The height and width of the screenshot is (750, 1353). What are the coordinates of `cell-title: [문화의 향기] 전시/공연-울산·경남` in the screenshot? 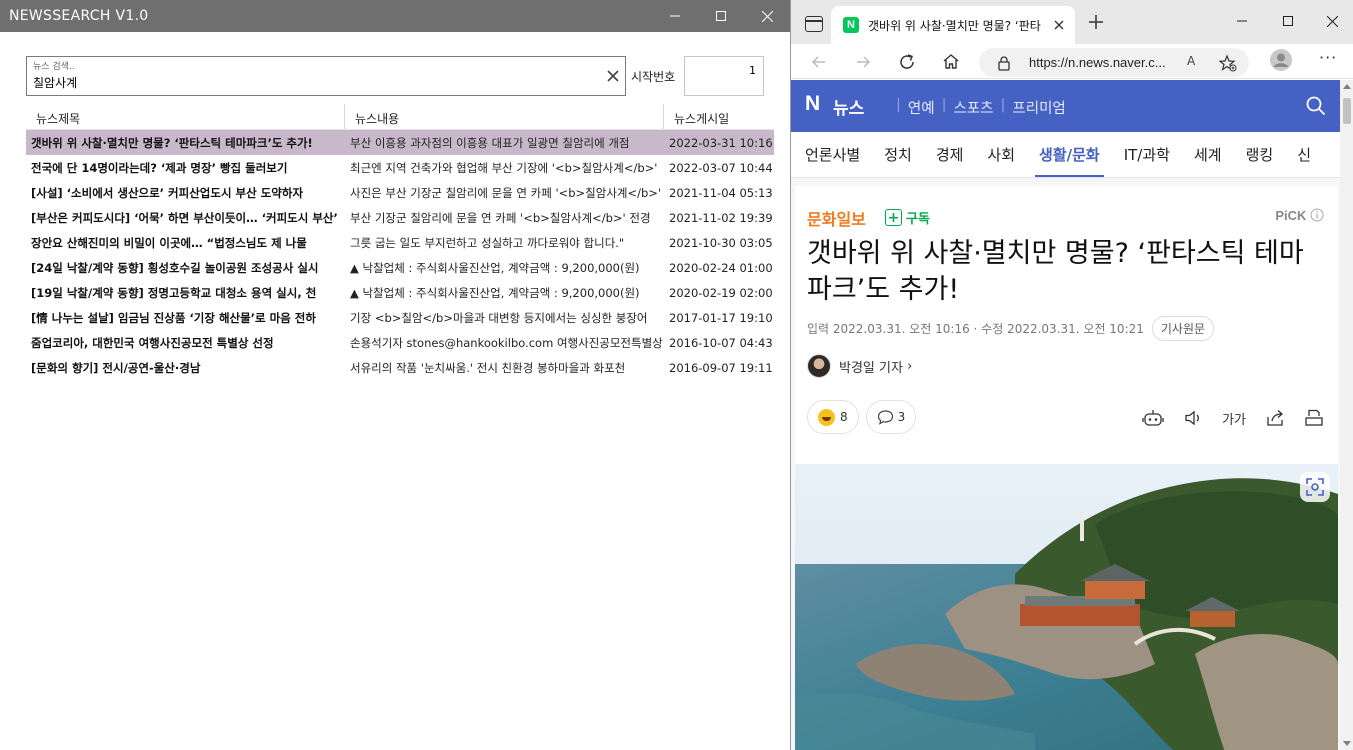 It's located at (116, 367).